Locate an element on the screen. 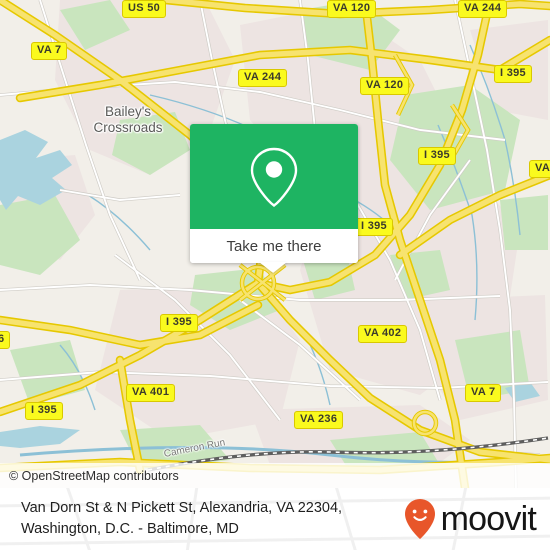 This screenshot has width=550, height=550. shield-va-401: VA 401 is located at coordinates (151, 393).